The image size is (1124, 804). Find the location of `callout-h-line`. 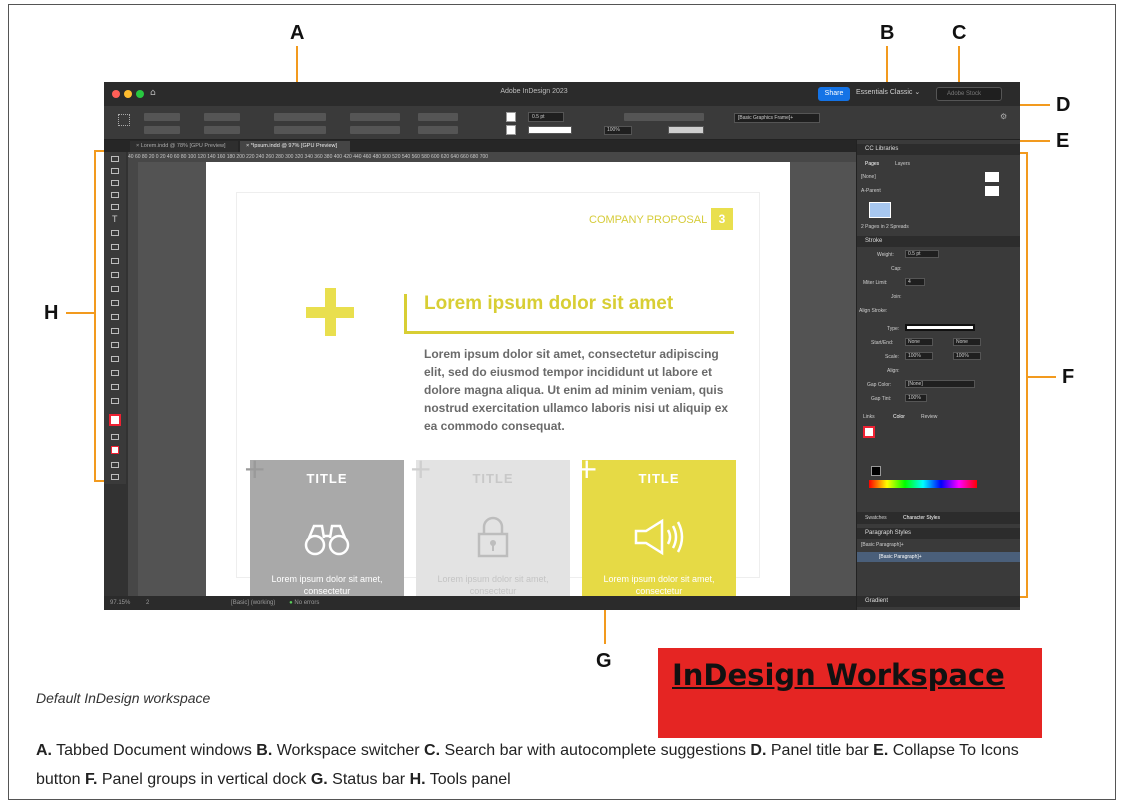

callout-h-line is located at coordinates (80, 313).